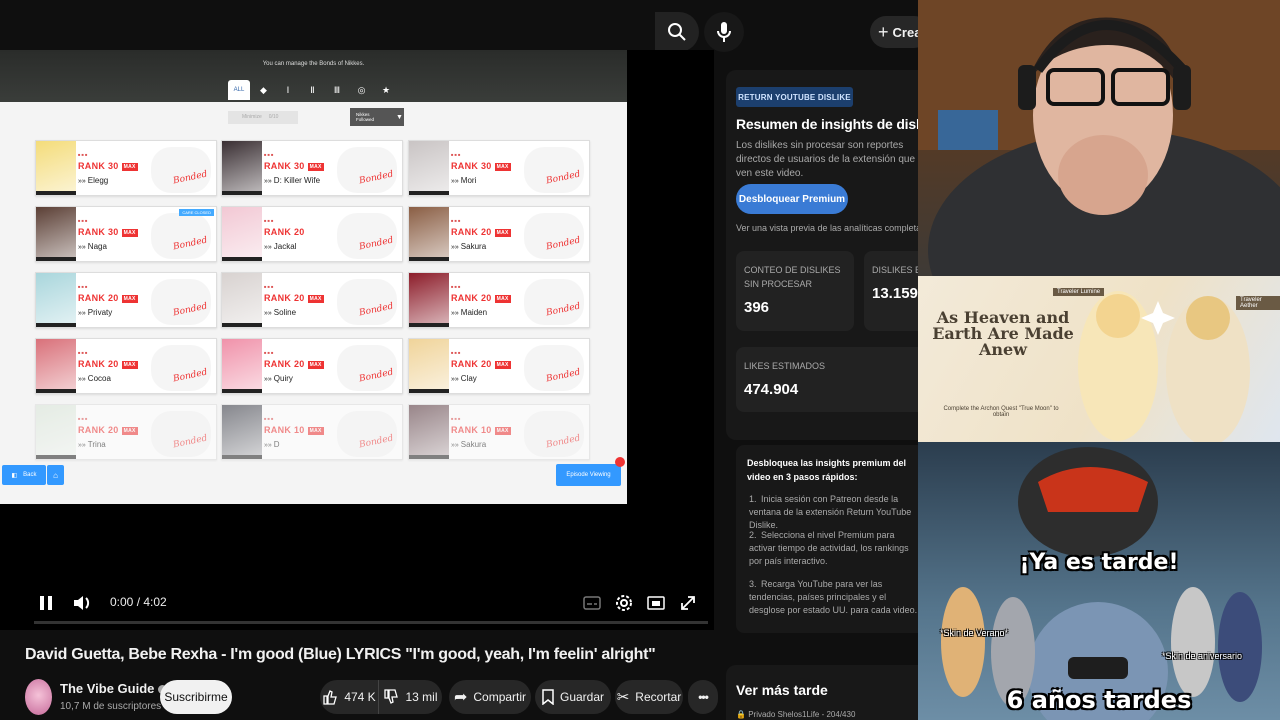 This screenshot has height=720, width=1280. Describe the element at coordinates (974, 633) in the screenshot. I see `skin-left-label: *Skin de Verano*` at that location.